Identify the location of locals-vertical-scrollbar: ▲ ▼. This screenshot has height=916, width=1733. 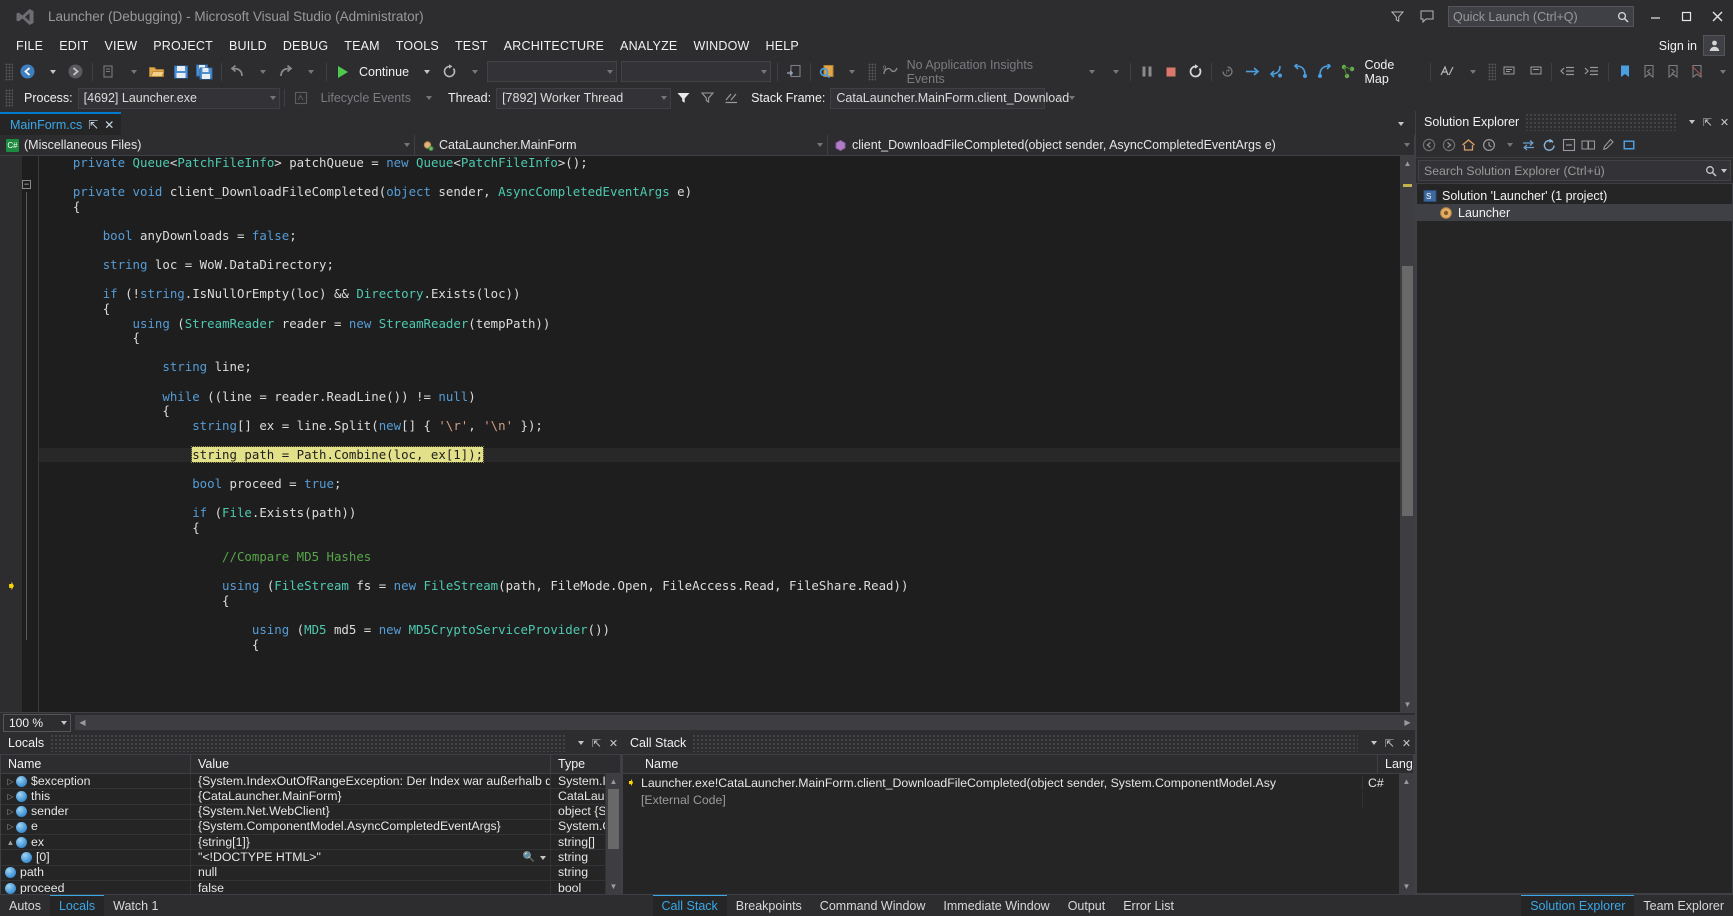
(613, 834).